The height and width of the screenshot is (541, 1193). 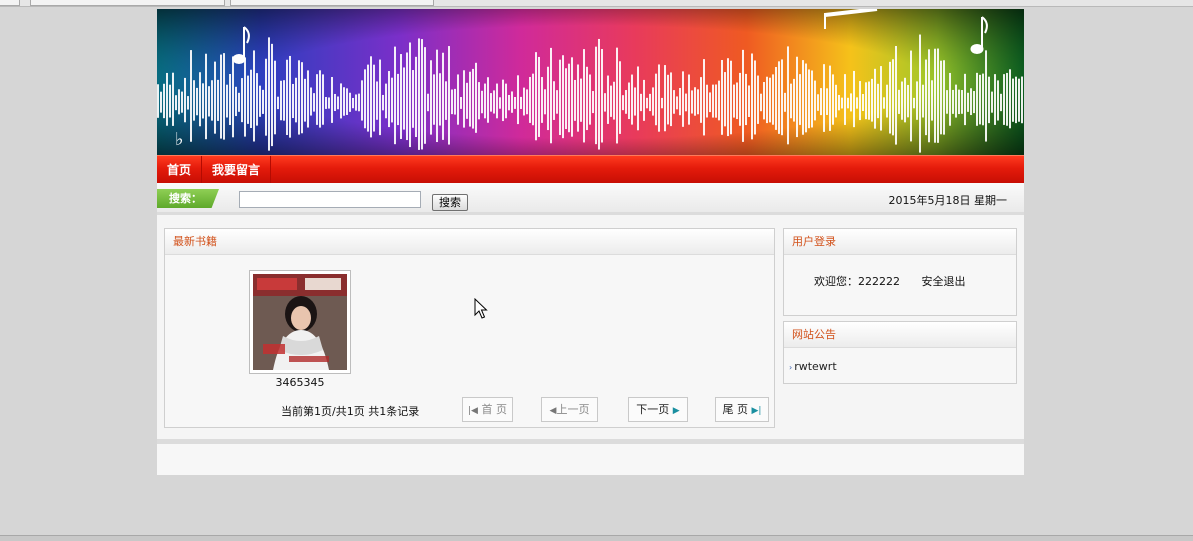 I want to click on panel-title: 最新书籍, so click(x=469, y=242).